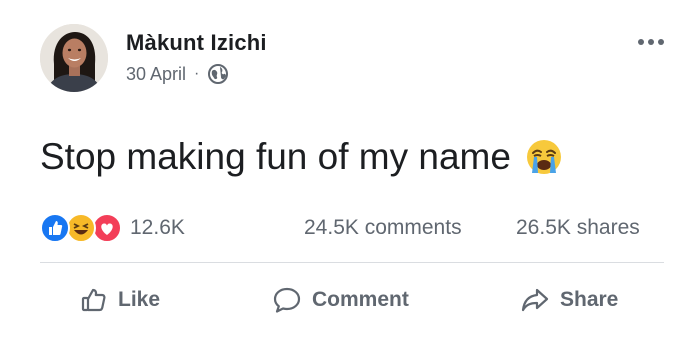 Image resolution: width=700 pixels, height=350 pixels. I want to click on reaction-icons, so click(82, 228).